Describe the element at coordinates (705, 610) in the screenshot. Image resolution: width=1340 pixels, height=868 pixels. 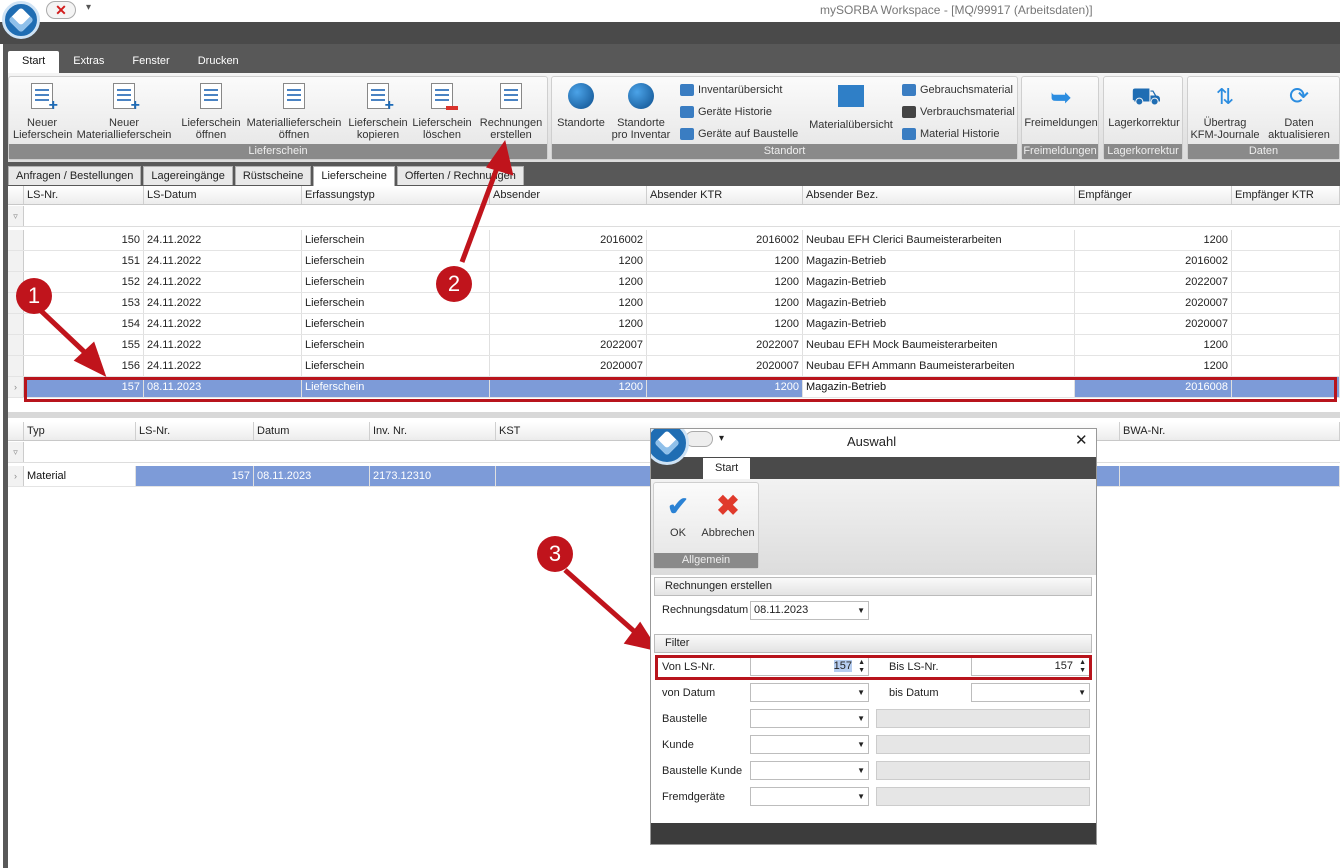
I see `rechnungsdatum-label: Rechnungsdatum` at that location.